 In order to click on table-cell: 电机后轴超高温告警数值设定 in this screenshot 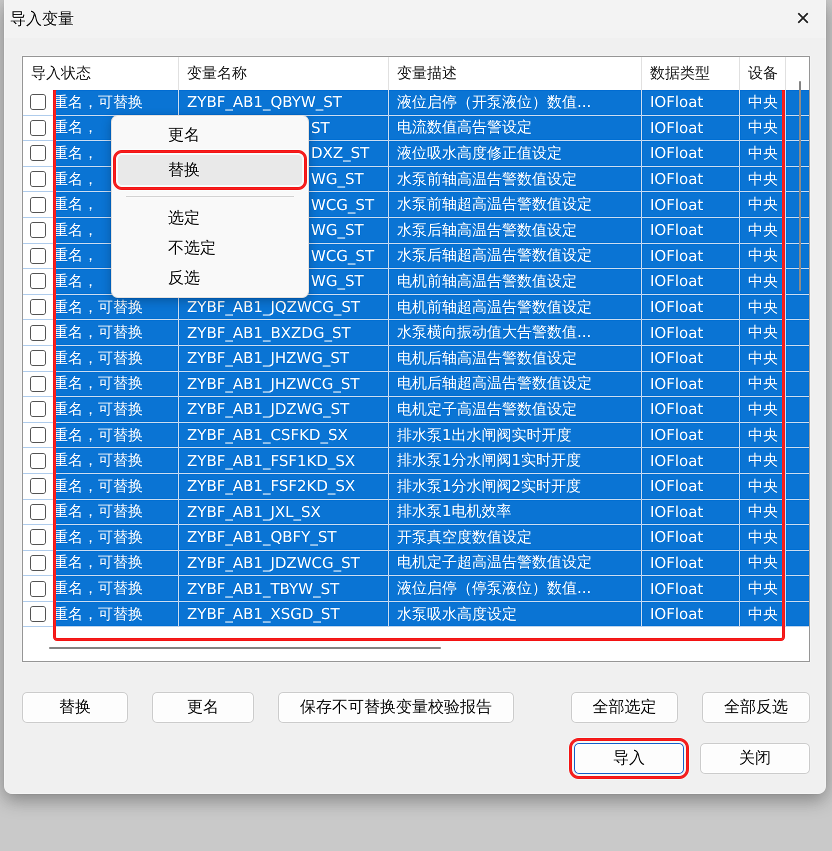, I will do `click(515, 384)`.